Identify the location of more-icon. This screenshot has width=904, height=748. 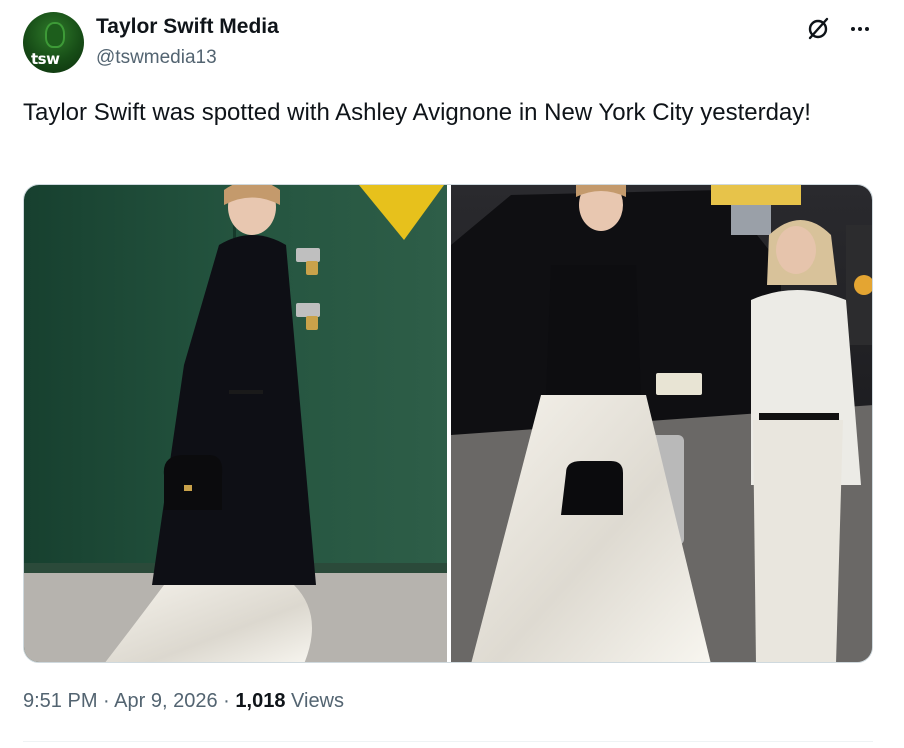
(860, 29).